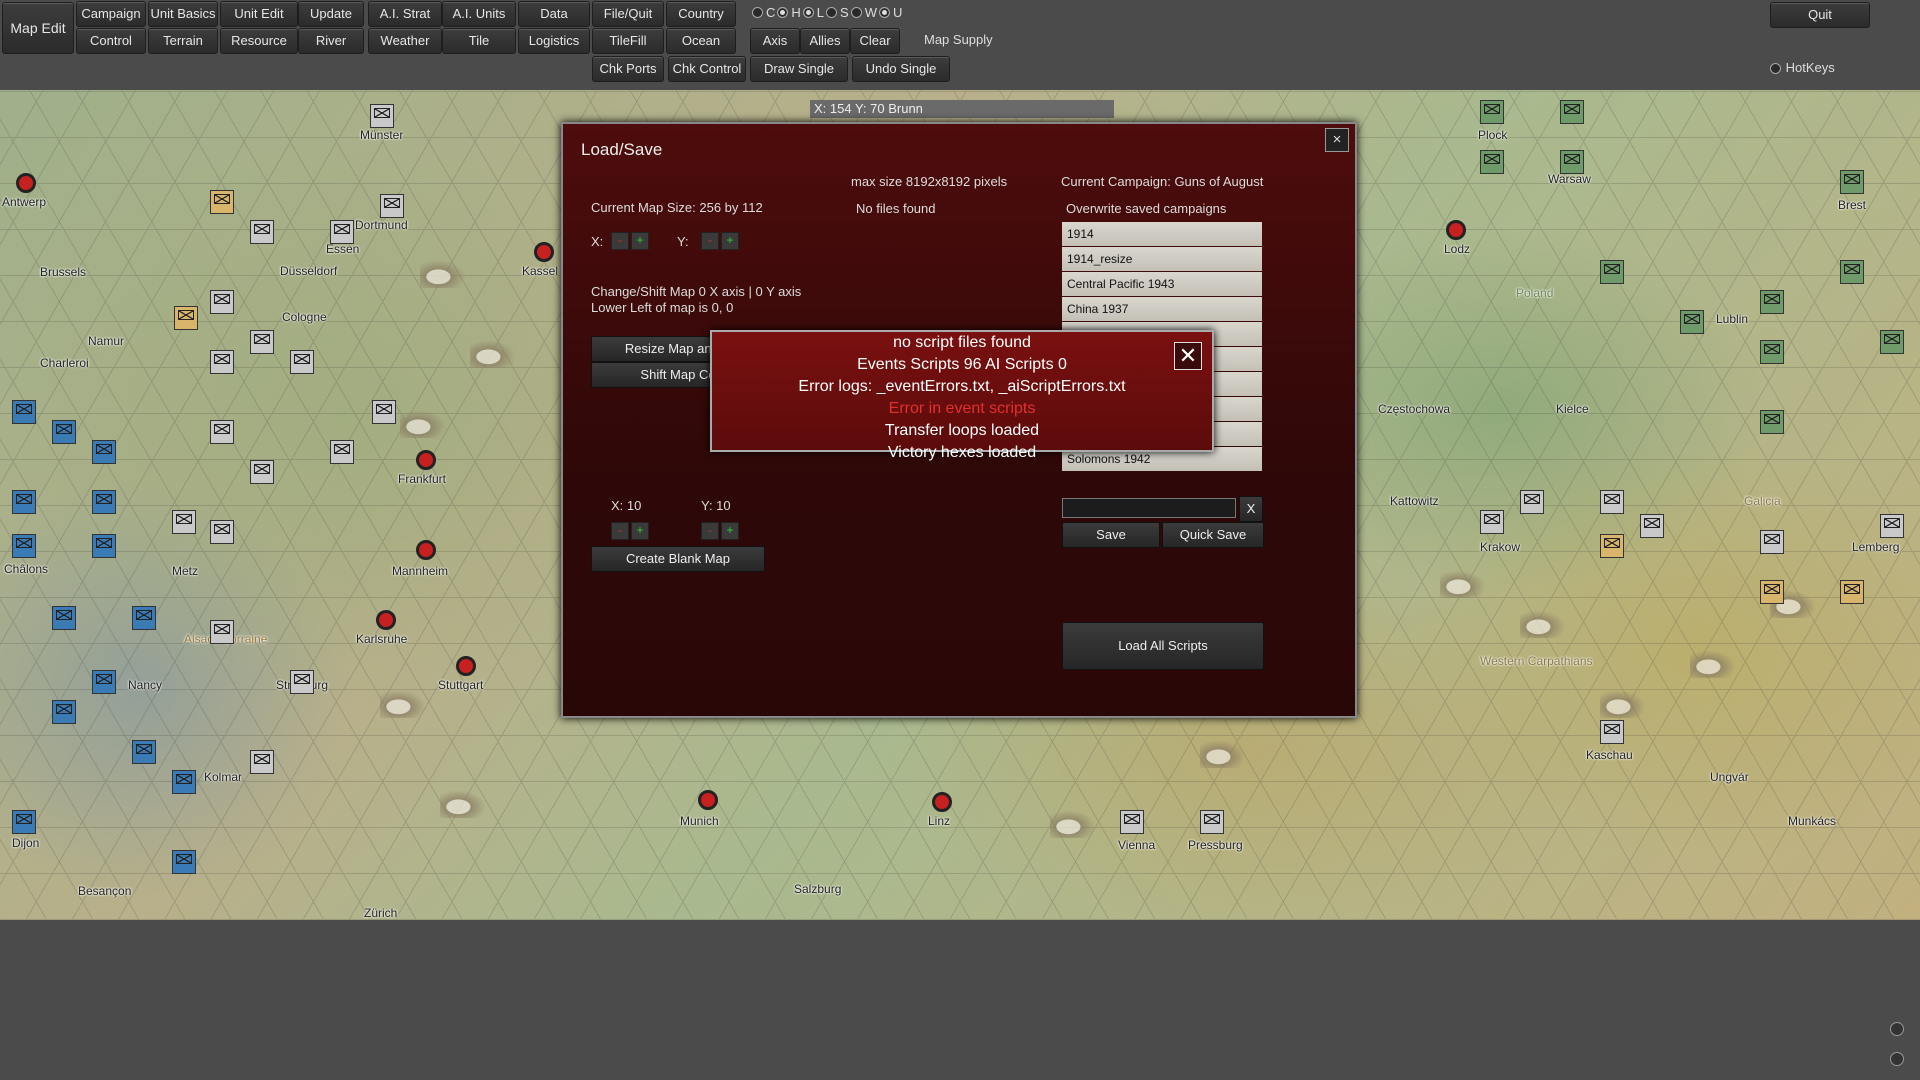 This screenshot has width=1920, height=1080. Describe the element at coordinates (183, 41) in the screenshot. I see `terrain-button: Terrain` at that location.